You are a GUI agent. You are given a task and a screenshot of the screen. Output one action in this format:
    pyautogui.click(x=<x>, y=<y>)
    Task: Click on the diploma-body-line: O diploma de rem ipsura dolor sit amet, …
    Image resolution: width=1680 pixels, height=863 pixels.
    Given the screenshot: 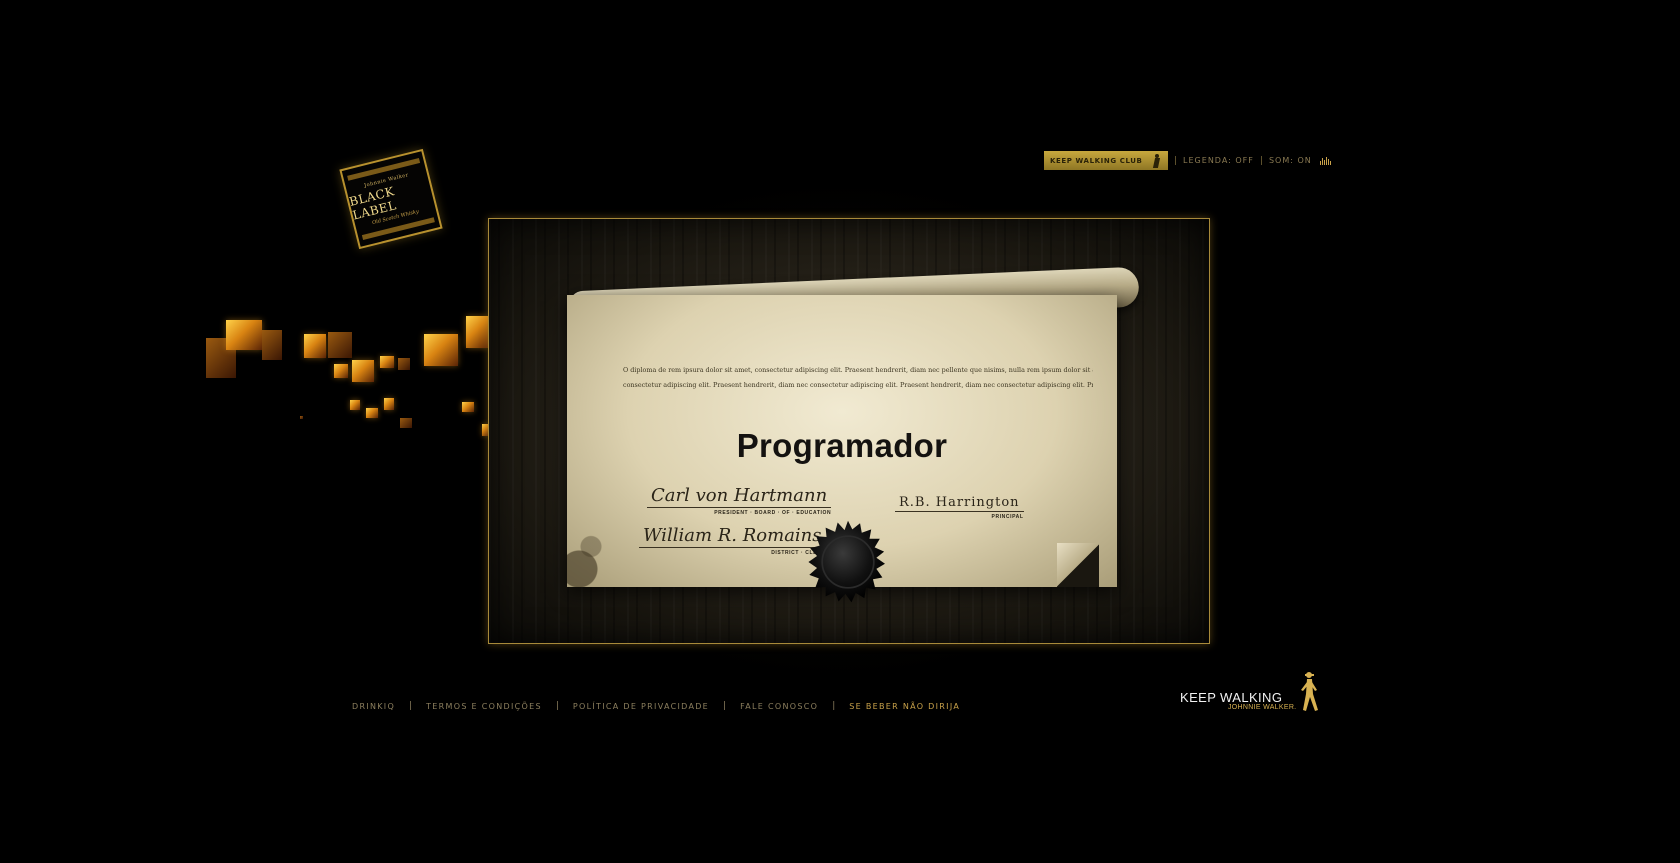 What is the action you would take?
    pyautogui.click(x=858, y=370)
    